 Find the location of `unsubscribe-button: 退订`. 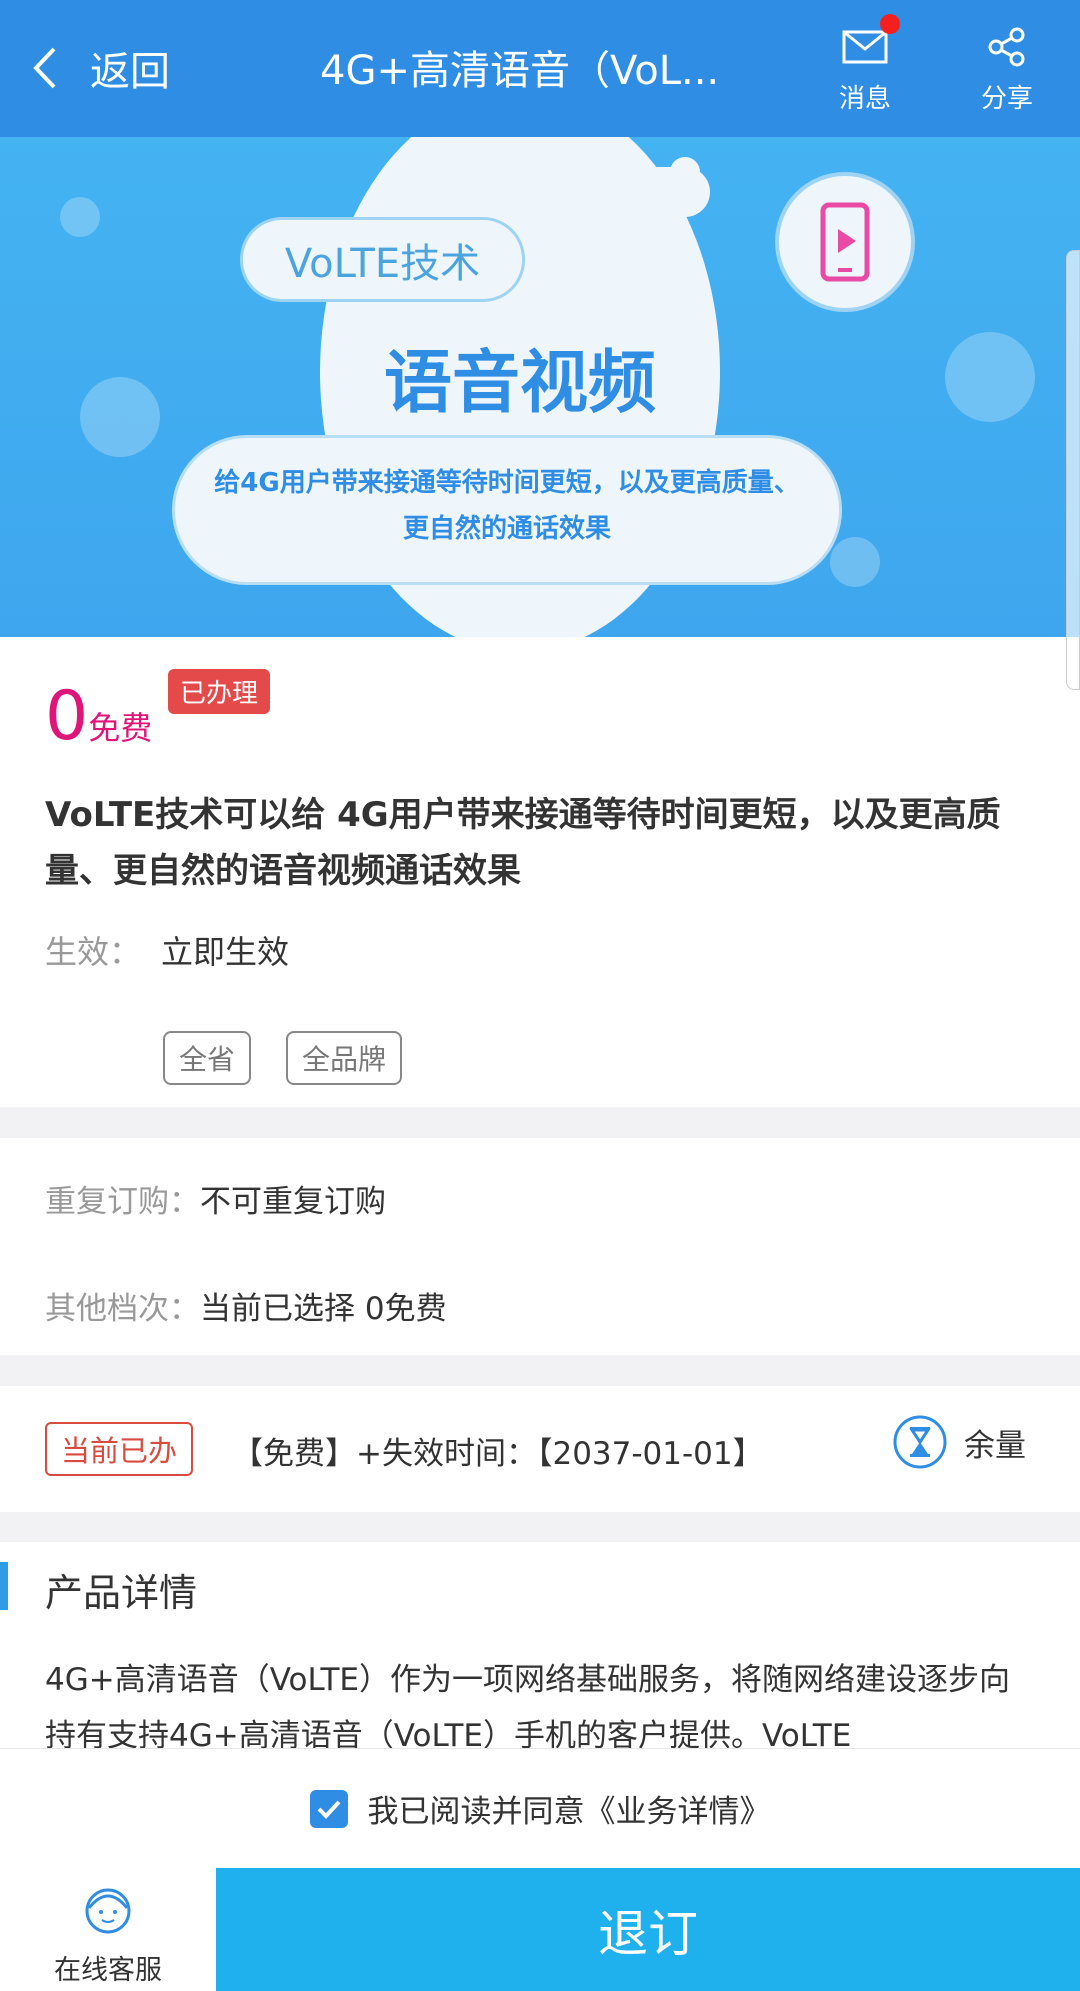

unsubscribe-button: 退订 is located at coordinates (648, 1929).